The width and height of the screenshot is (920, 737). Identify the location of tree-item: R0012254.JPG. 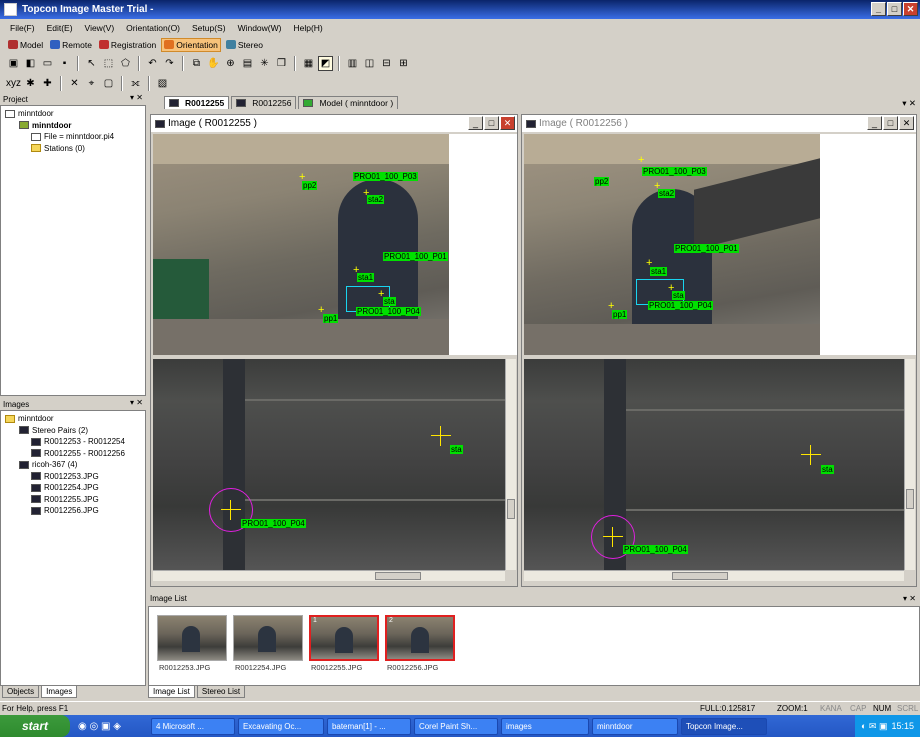
(73, 488).